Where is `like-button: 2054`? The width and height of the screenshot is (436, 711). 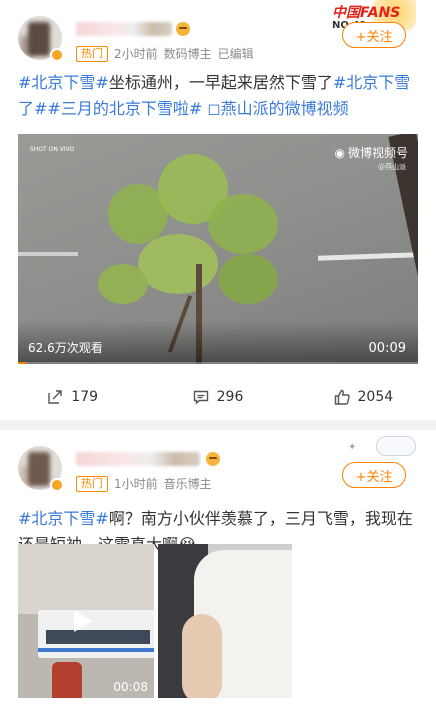 like-button: 2054 is located at coordinates (363, 397).